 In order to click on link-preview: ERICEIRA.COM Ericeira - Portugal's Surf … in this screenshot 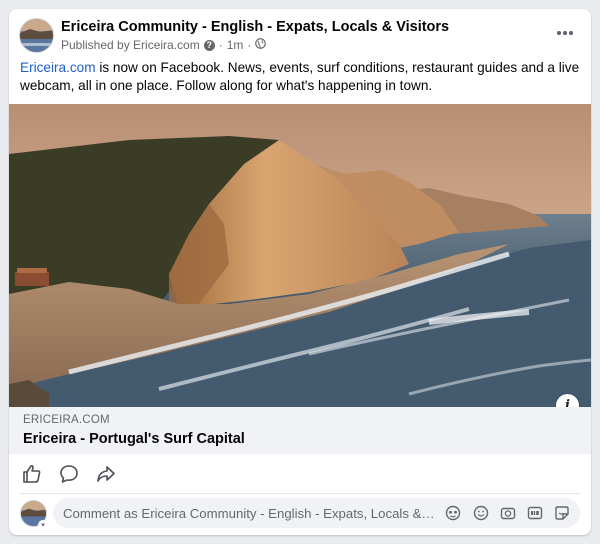, I will do `click(300, 430)`.